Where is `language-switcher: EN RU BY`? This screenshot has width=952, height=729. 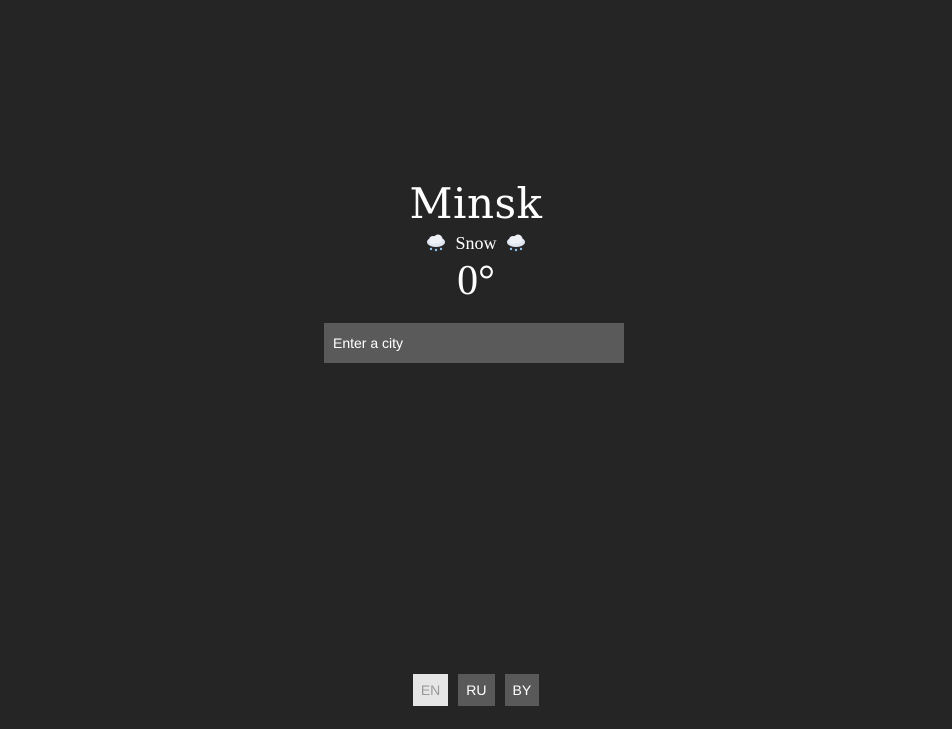 language-switcher: EN RU BY is located at coordinates (476, 690).